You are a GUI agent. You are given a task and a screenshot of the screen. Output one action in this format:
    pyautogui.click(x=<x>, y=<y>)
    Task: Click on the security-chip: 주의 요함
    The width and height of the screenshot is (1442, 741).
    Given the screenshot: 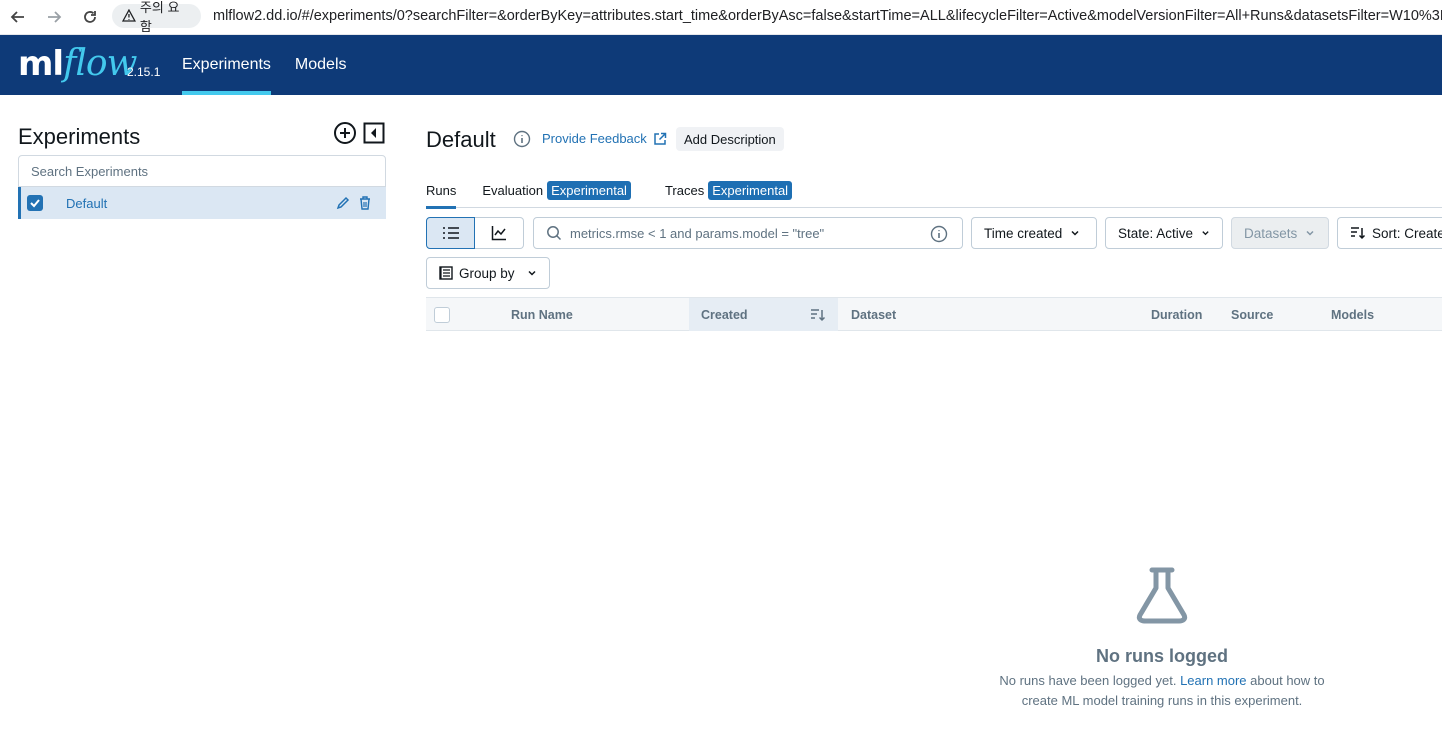 What is the action you would take?
    pyautogui.click(x=156, y=17)
    